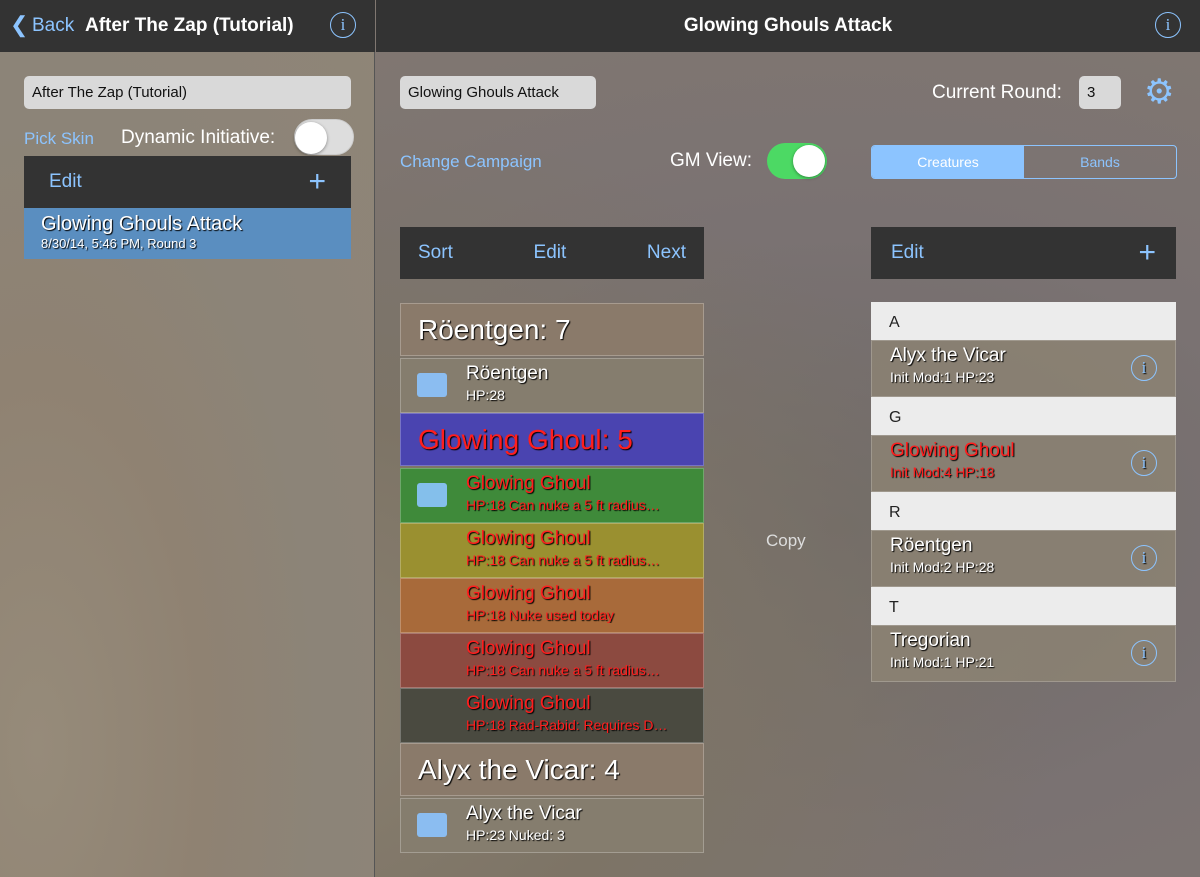  I want to click on creature-detail: Init Mod:1 HP:23, so click(942, 377).